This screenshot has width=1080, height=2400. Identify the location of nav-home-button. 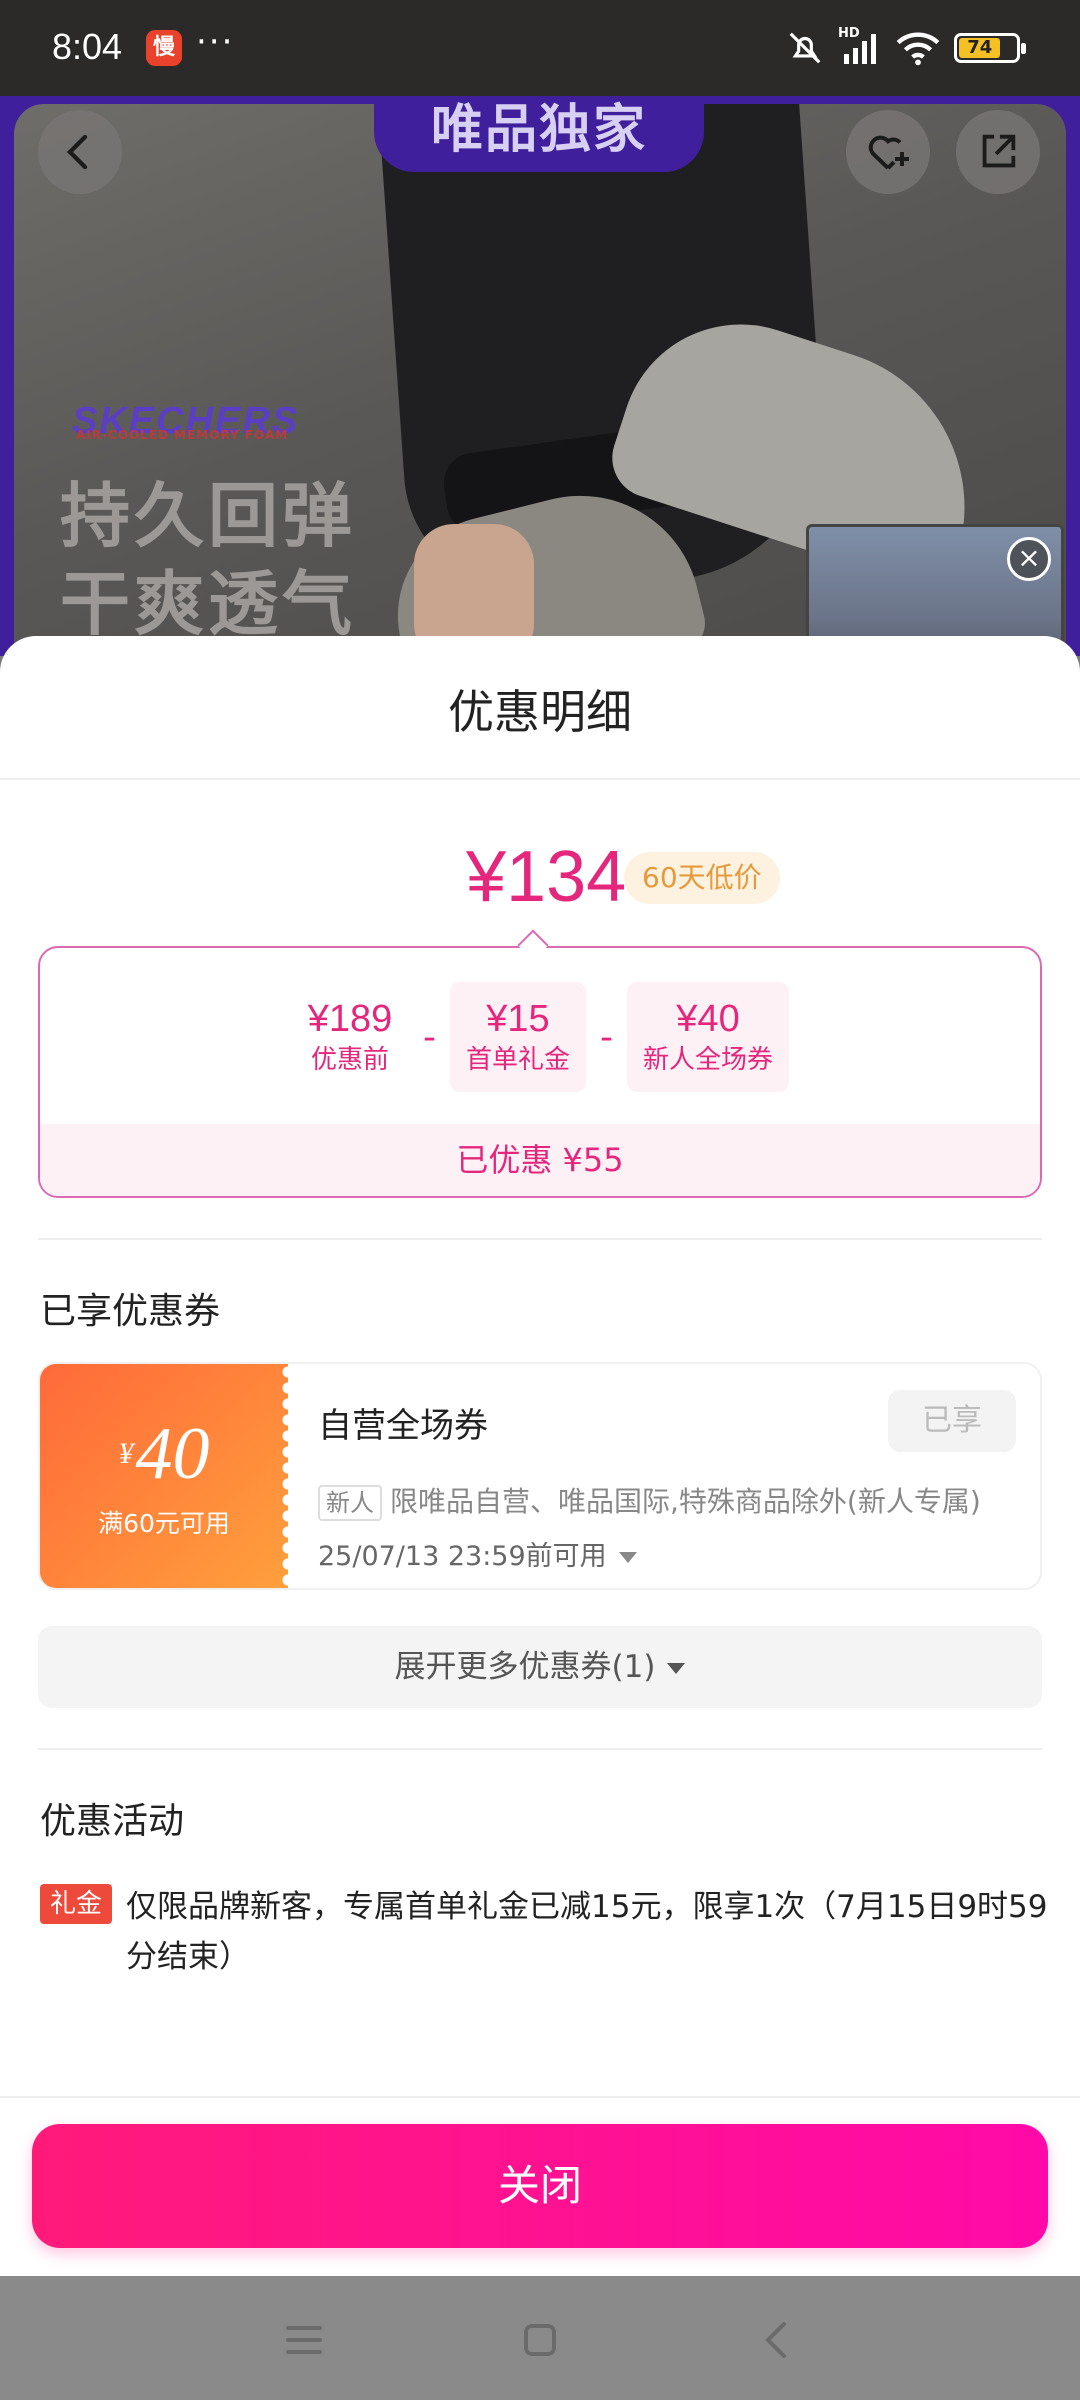
(540, 2340).